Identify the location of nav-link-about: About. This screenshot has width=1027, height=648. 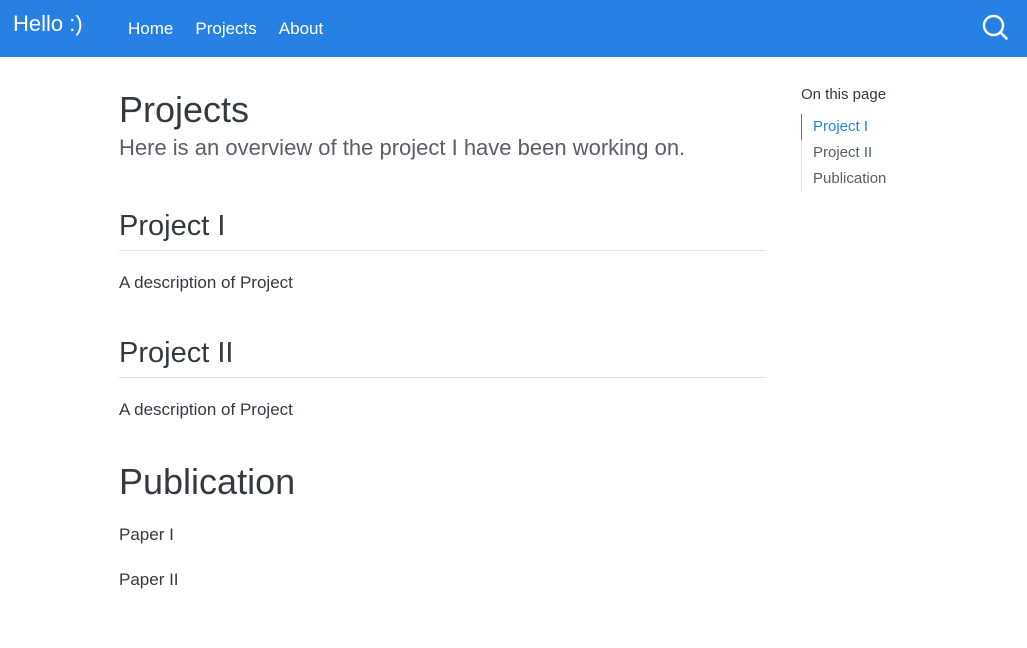
(301, 29).